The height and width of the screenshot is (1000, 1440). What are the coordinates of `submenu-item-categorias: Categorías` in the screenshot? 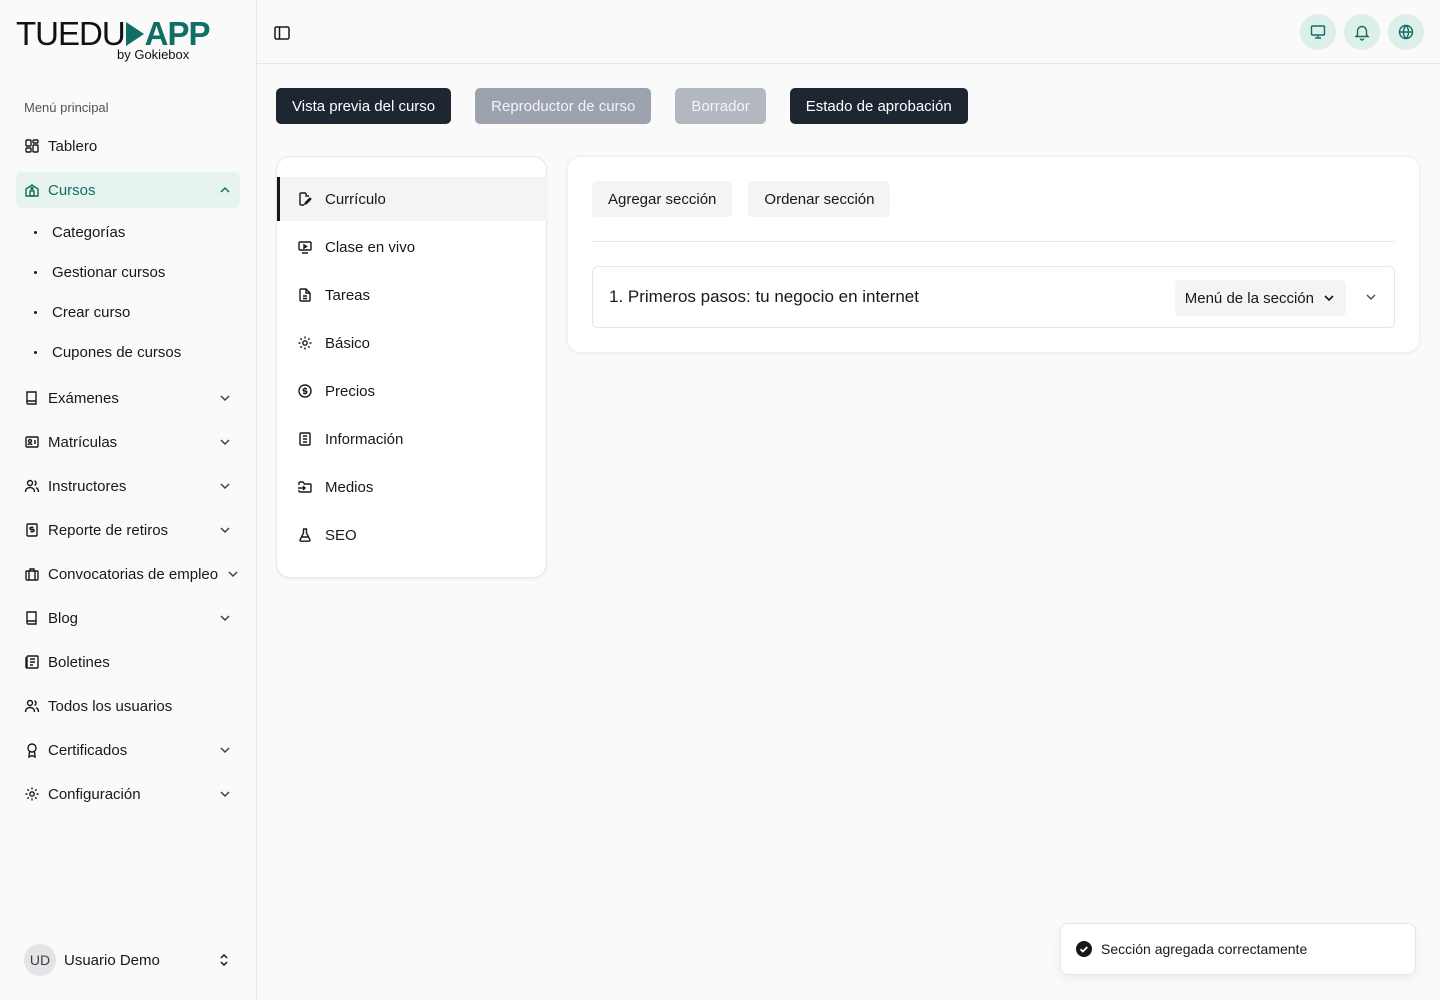 It's located at (128, 232).